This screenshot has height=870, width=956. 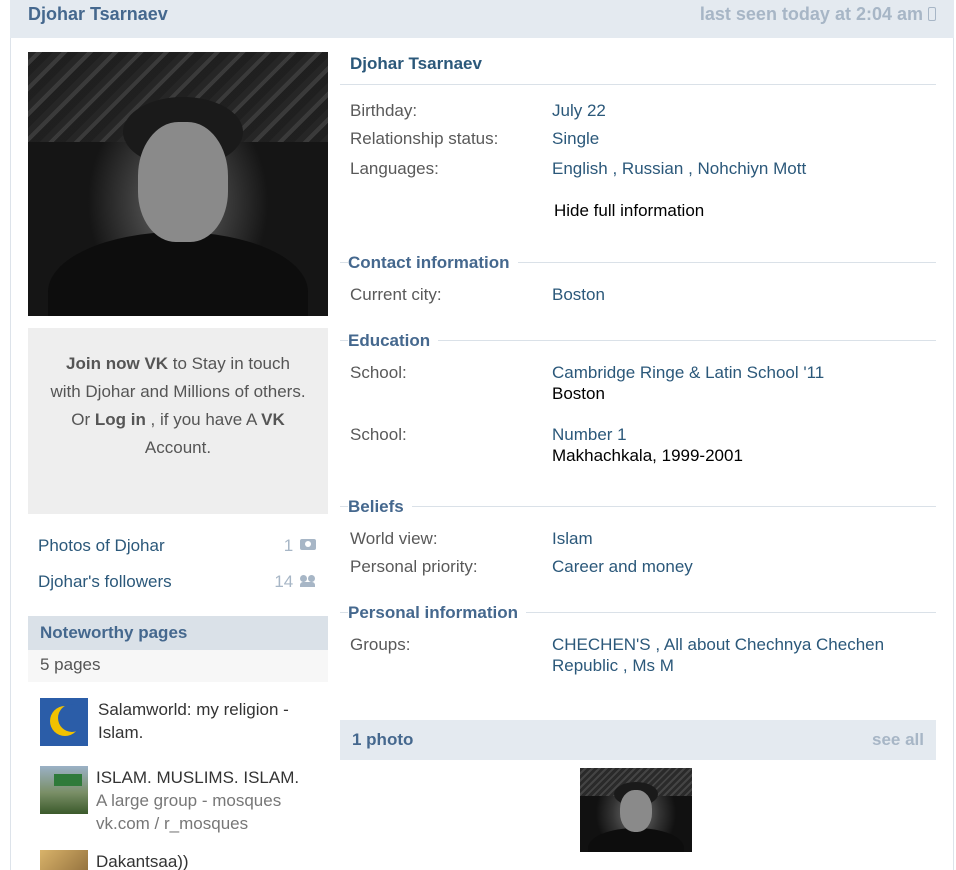 What do you see at coordinates (295, 582) in the screenshot?
I see `followers-count: 14` at bounding box center [295, 582].